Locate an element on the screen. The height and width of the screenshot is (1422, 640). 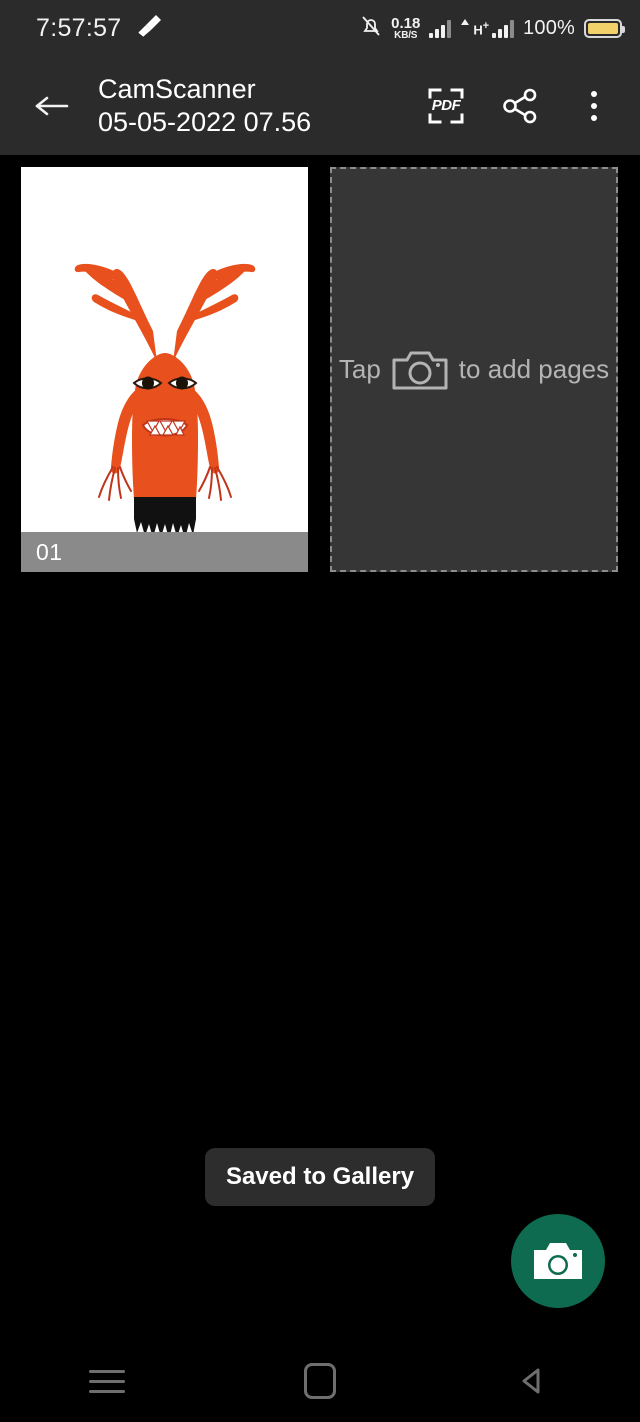
network-speed: 0.18 KB/S is located at coordinates (405, 28).